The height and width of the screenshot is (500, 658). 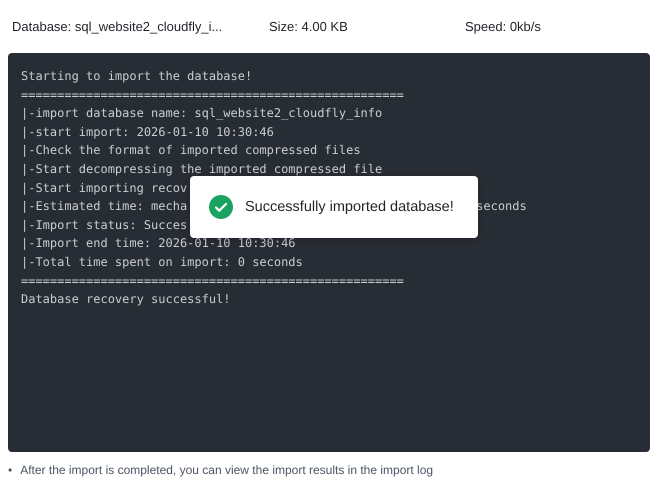 I want to click on log-line: Database recovery successful!, so click(x=126, y=299).